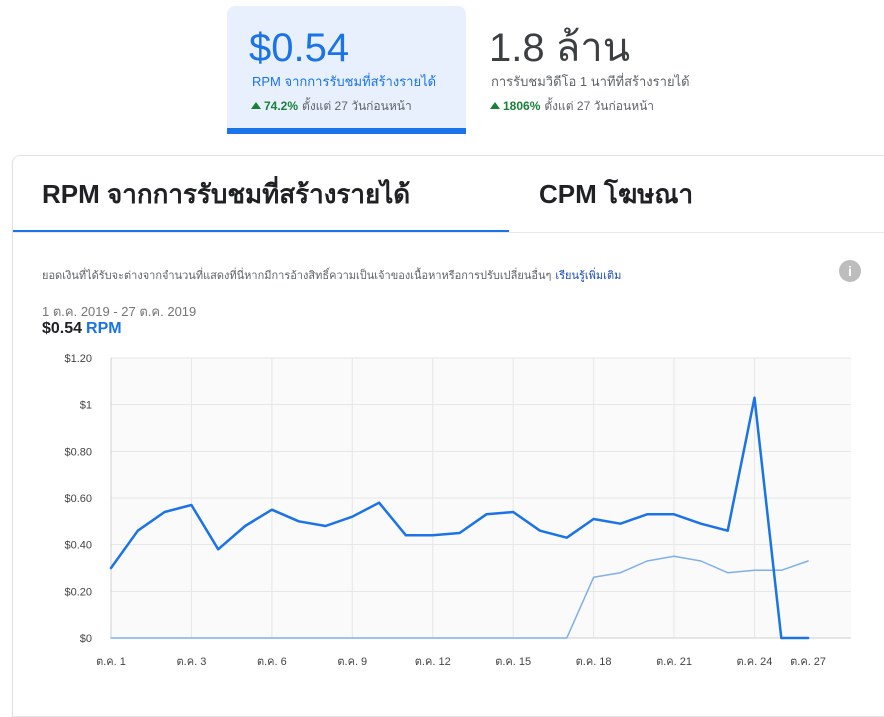 The width and height of the screenshot is (884, 717). What do you see at coordinates (513, 662) in the screenshot?
I see `x-tick-label: ต.ค. 15` at bounding box center [513, 662].